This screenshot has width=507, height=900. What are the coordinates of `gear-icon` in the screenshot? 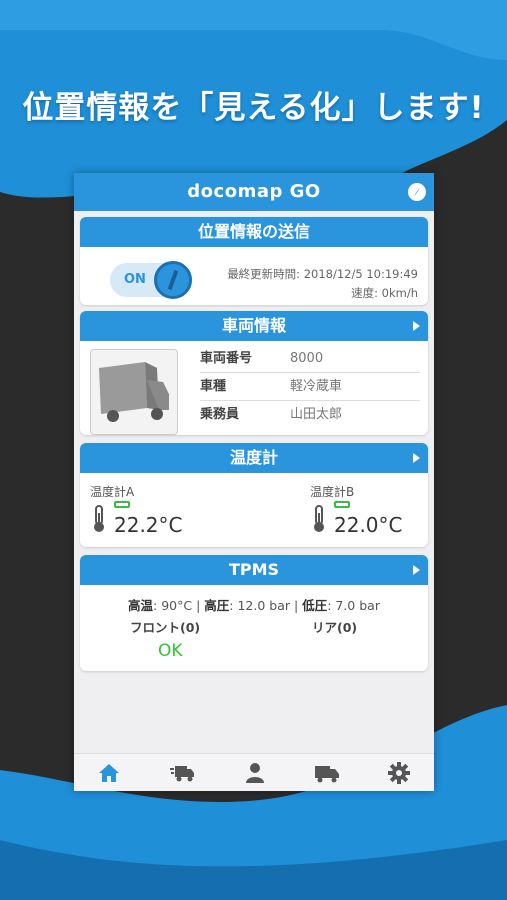 It's located at (399, 773).